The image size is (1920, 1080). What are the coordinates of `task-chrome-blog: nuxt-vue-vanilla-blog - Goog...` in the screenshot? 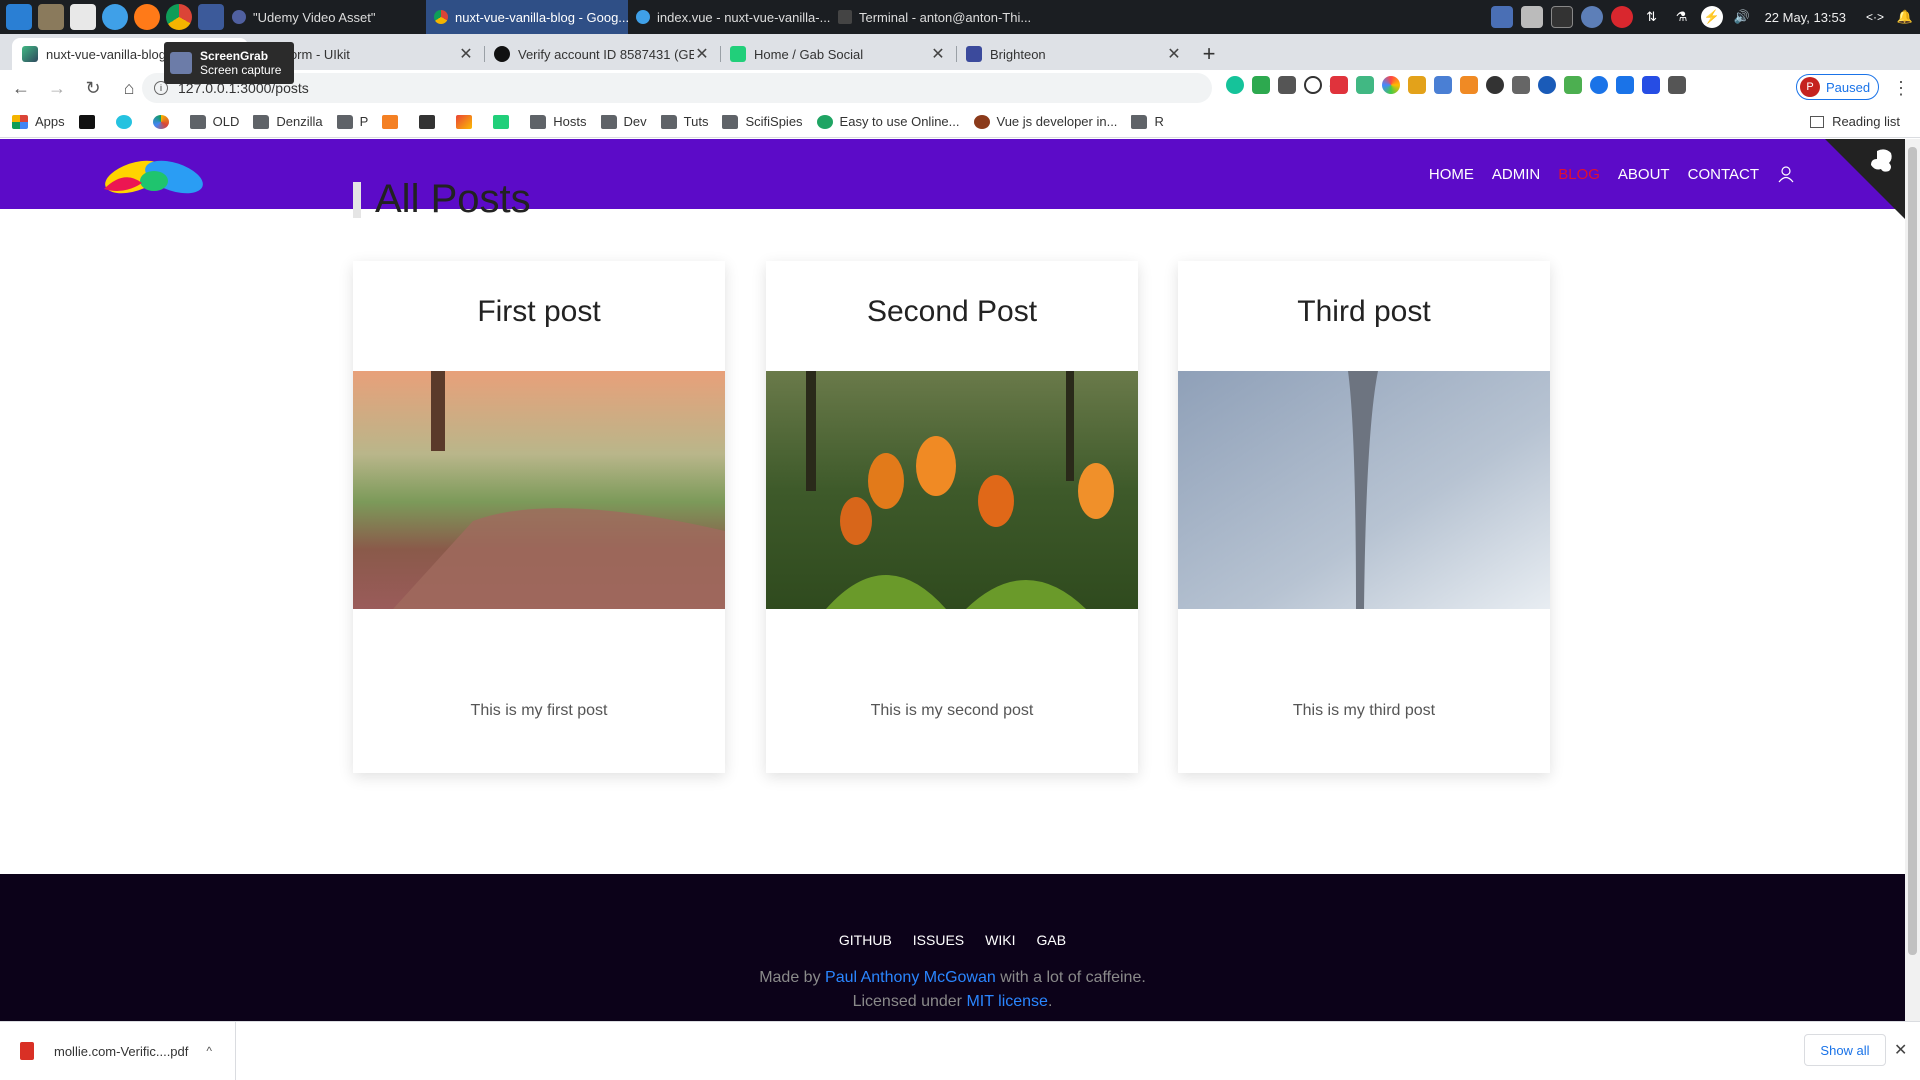 It's located at (527, 17).